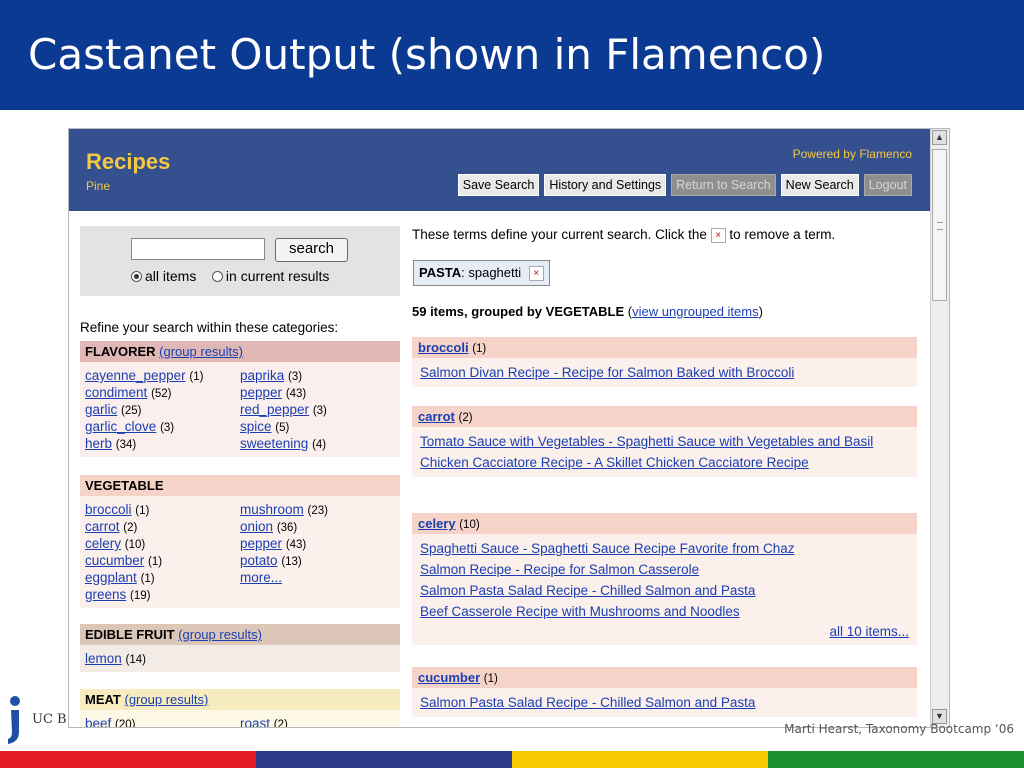 The image size is (1024, 768). Describe the element at coordinates (162, 509) in the screenshot. I see `category-item: broccoli (1)` at that location.